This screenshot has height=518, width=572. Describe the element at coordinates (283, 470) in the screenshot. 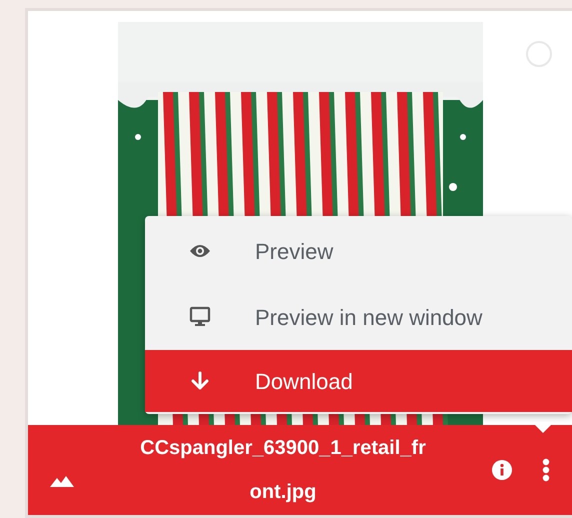

I see `file-name: CCspangler_63900_1_retail_front.jpg` at that location.